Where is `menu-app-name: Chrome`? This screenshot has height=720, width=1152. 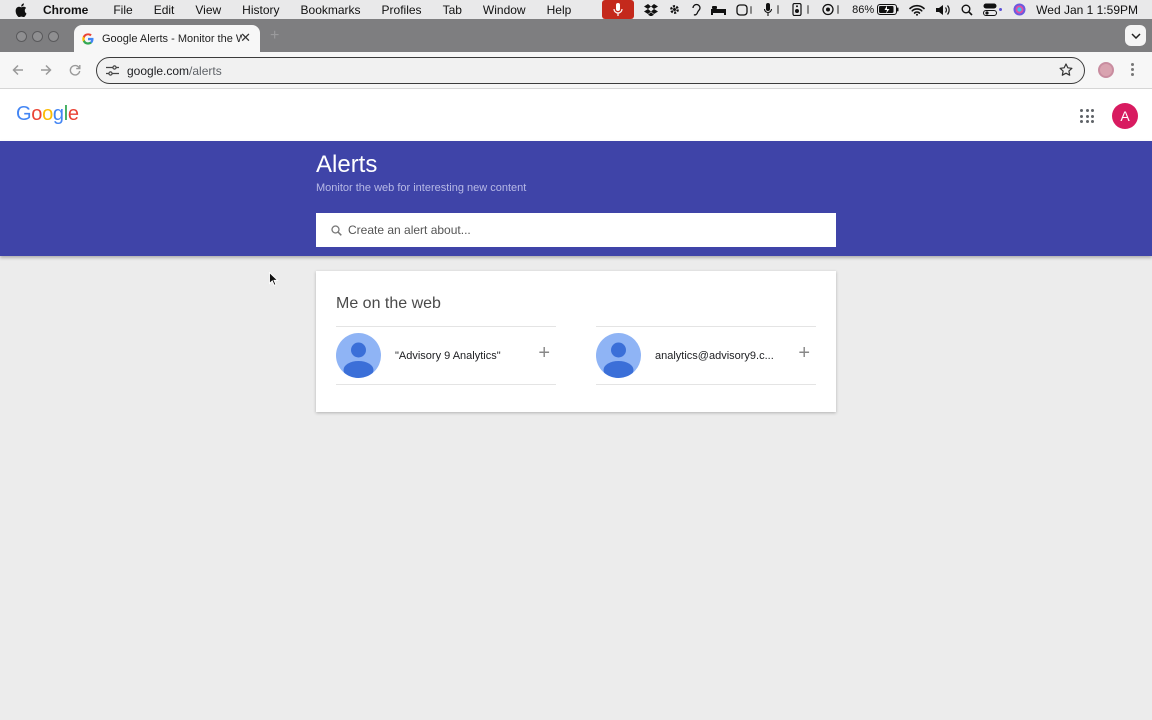 menu-app-name: Chrome is located at coordinates (65, 10).